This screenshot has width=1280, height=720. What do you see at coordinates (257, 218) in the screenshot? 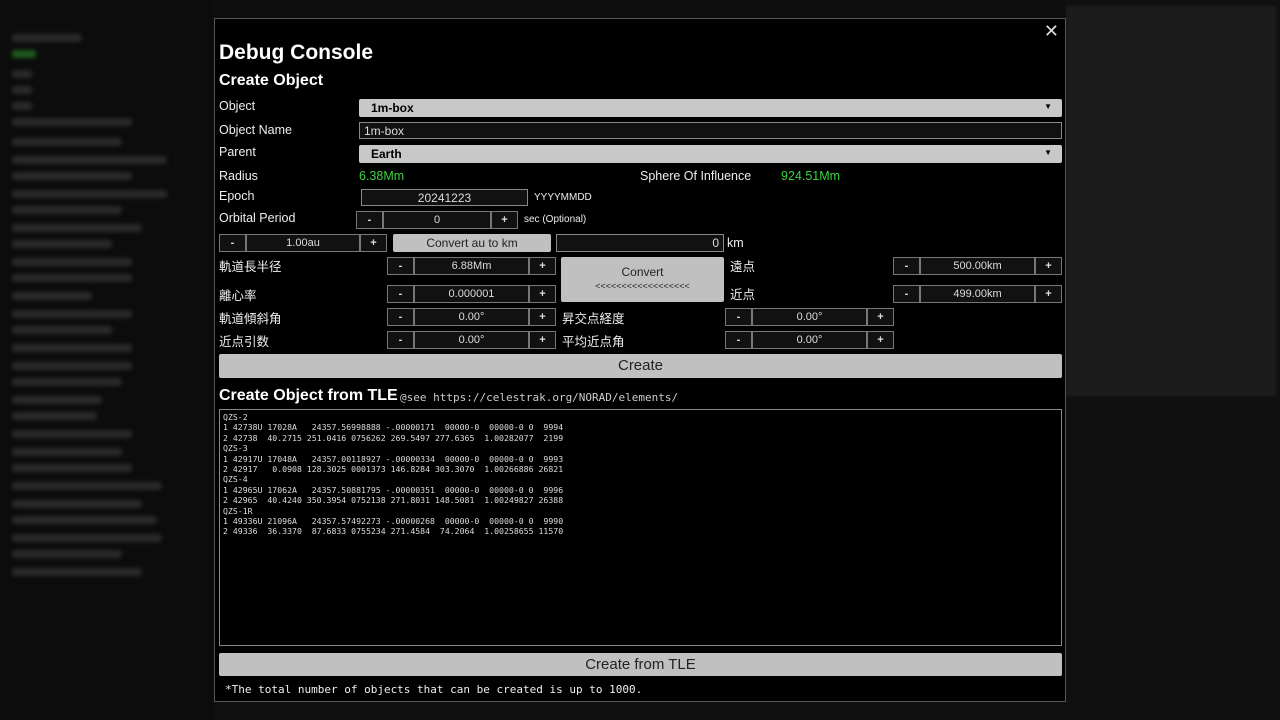
I see `orbital-period-label: Orbital Period` at bounding box center [257, 218].